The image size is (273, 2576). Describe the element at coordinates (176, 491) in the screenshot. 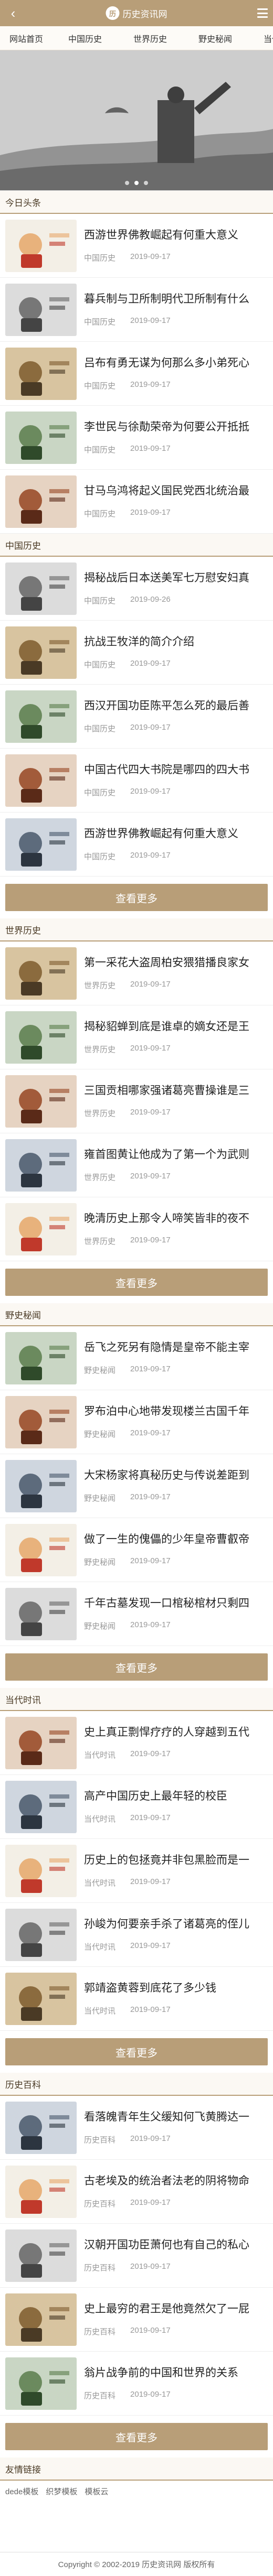

I see `article-title: 甘马乌鸿将起义国民党西北统治最` at that location.